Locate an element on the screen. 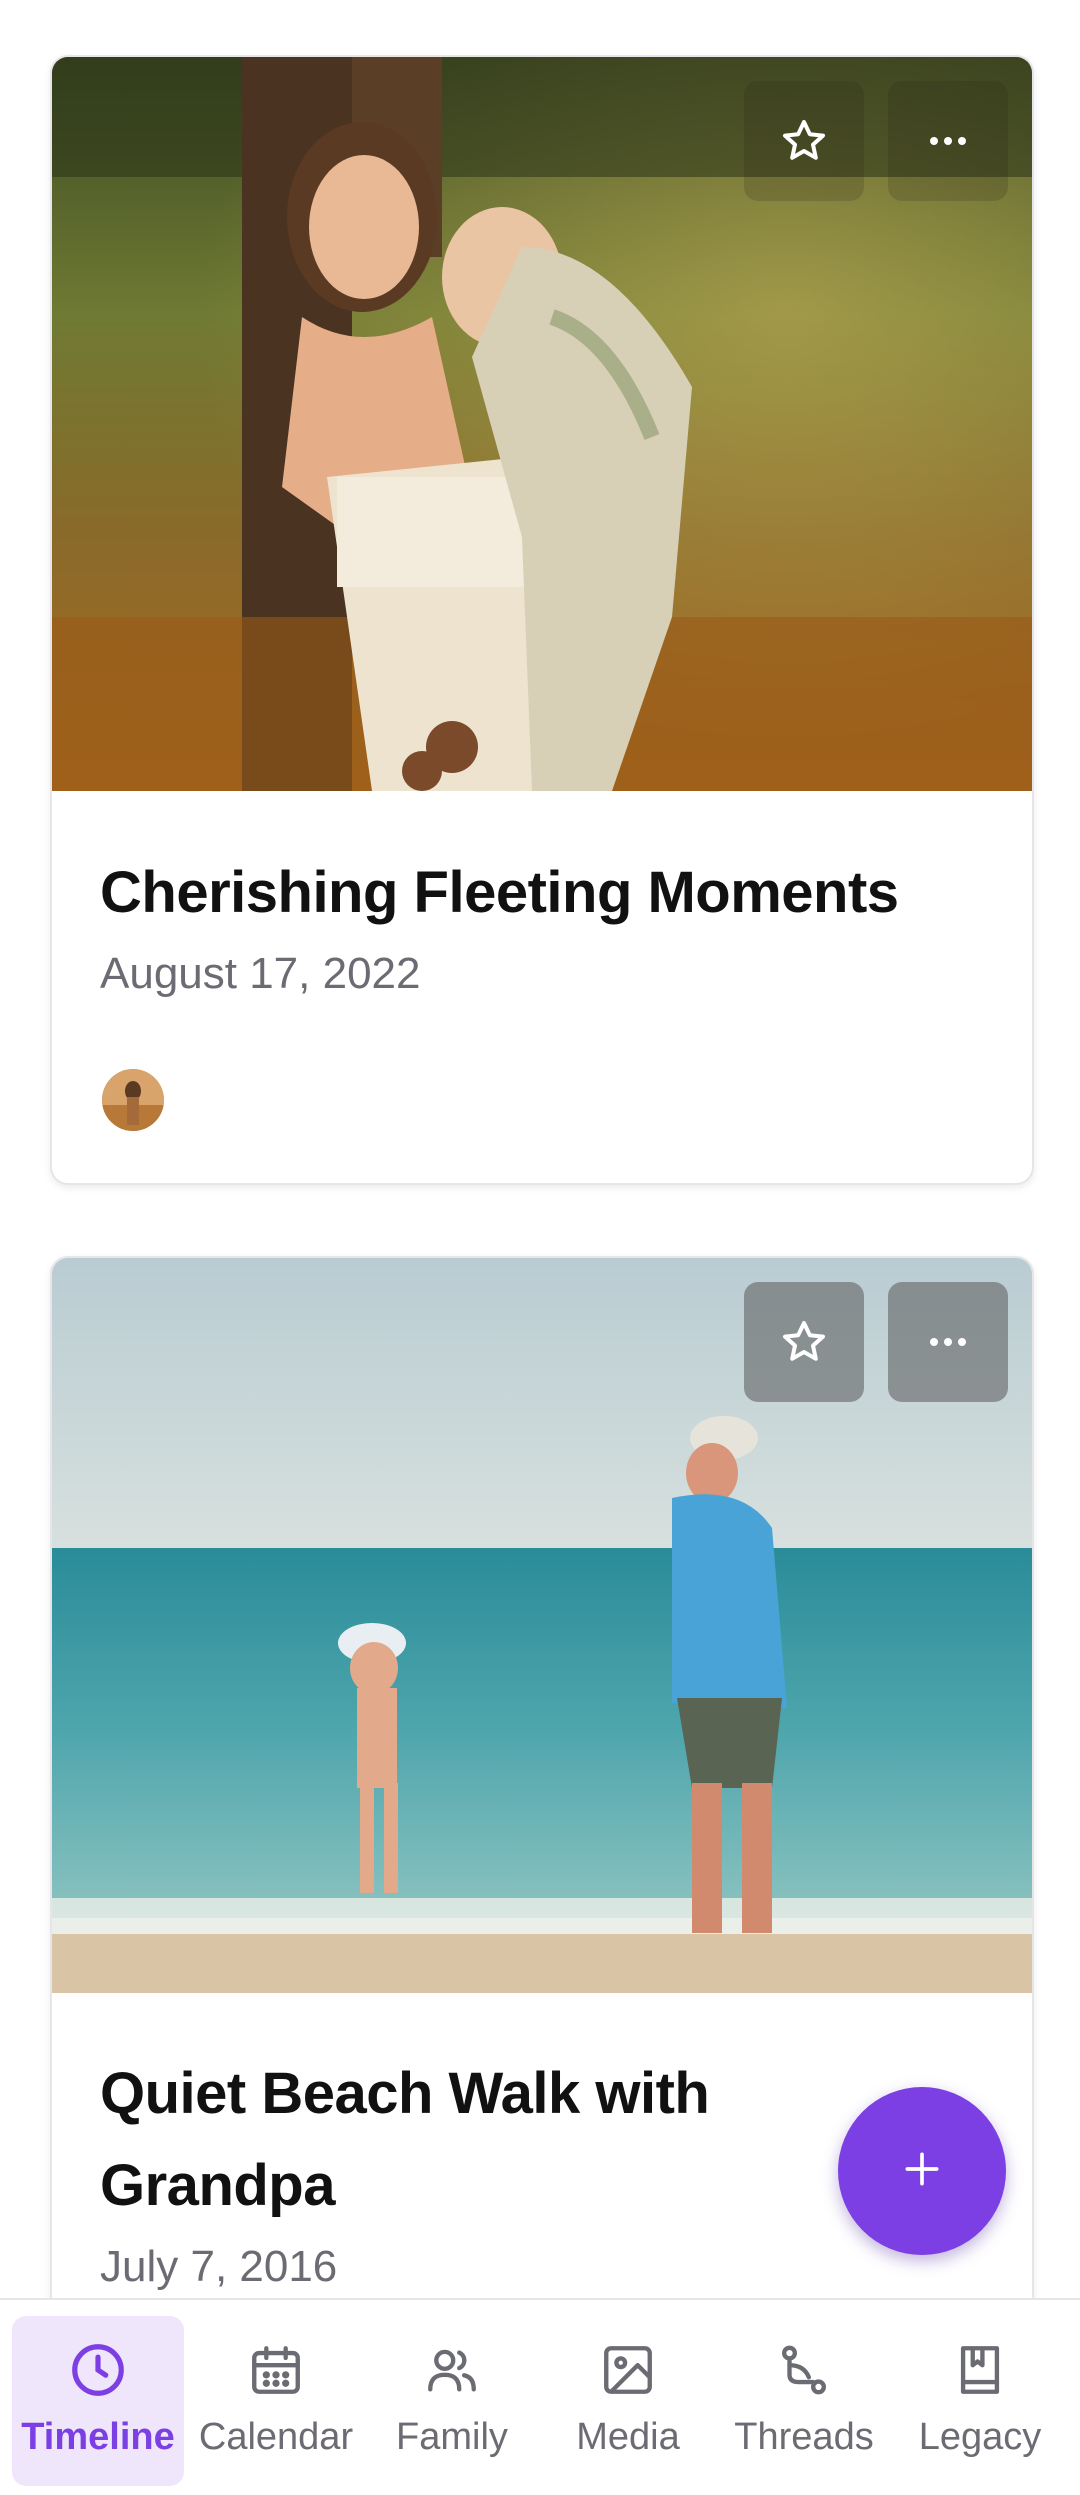  memory-title: Quiet Beach Walk with Grandpa is located at coordinates (416, 2140).